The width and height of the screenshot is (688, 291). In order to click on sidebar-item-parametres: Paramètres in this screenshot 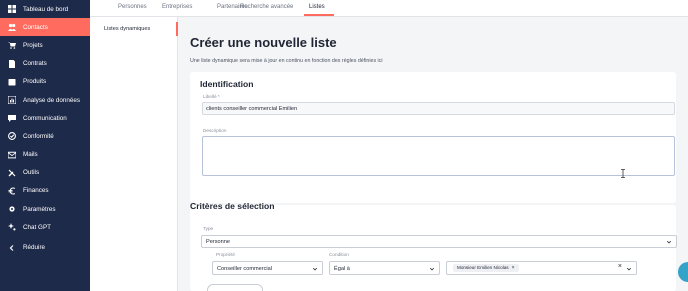, I will do `click(45, 209)`.